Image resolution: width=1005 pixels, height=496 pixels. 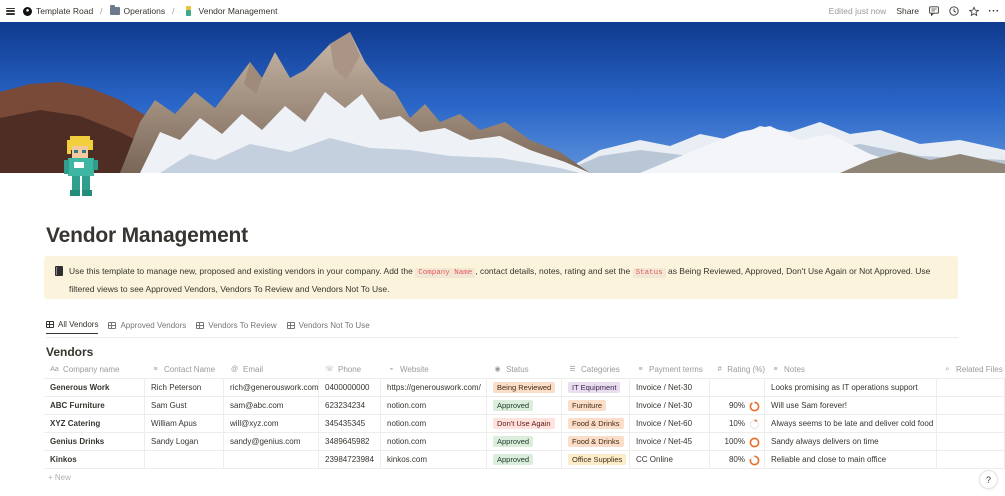 I want to click on cell-rating: 100%, so click(x=737, y=442).